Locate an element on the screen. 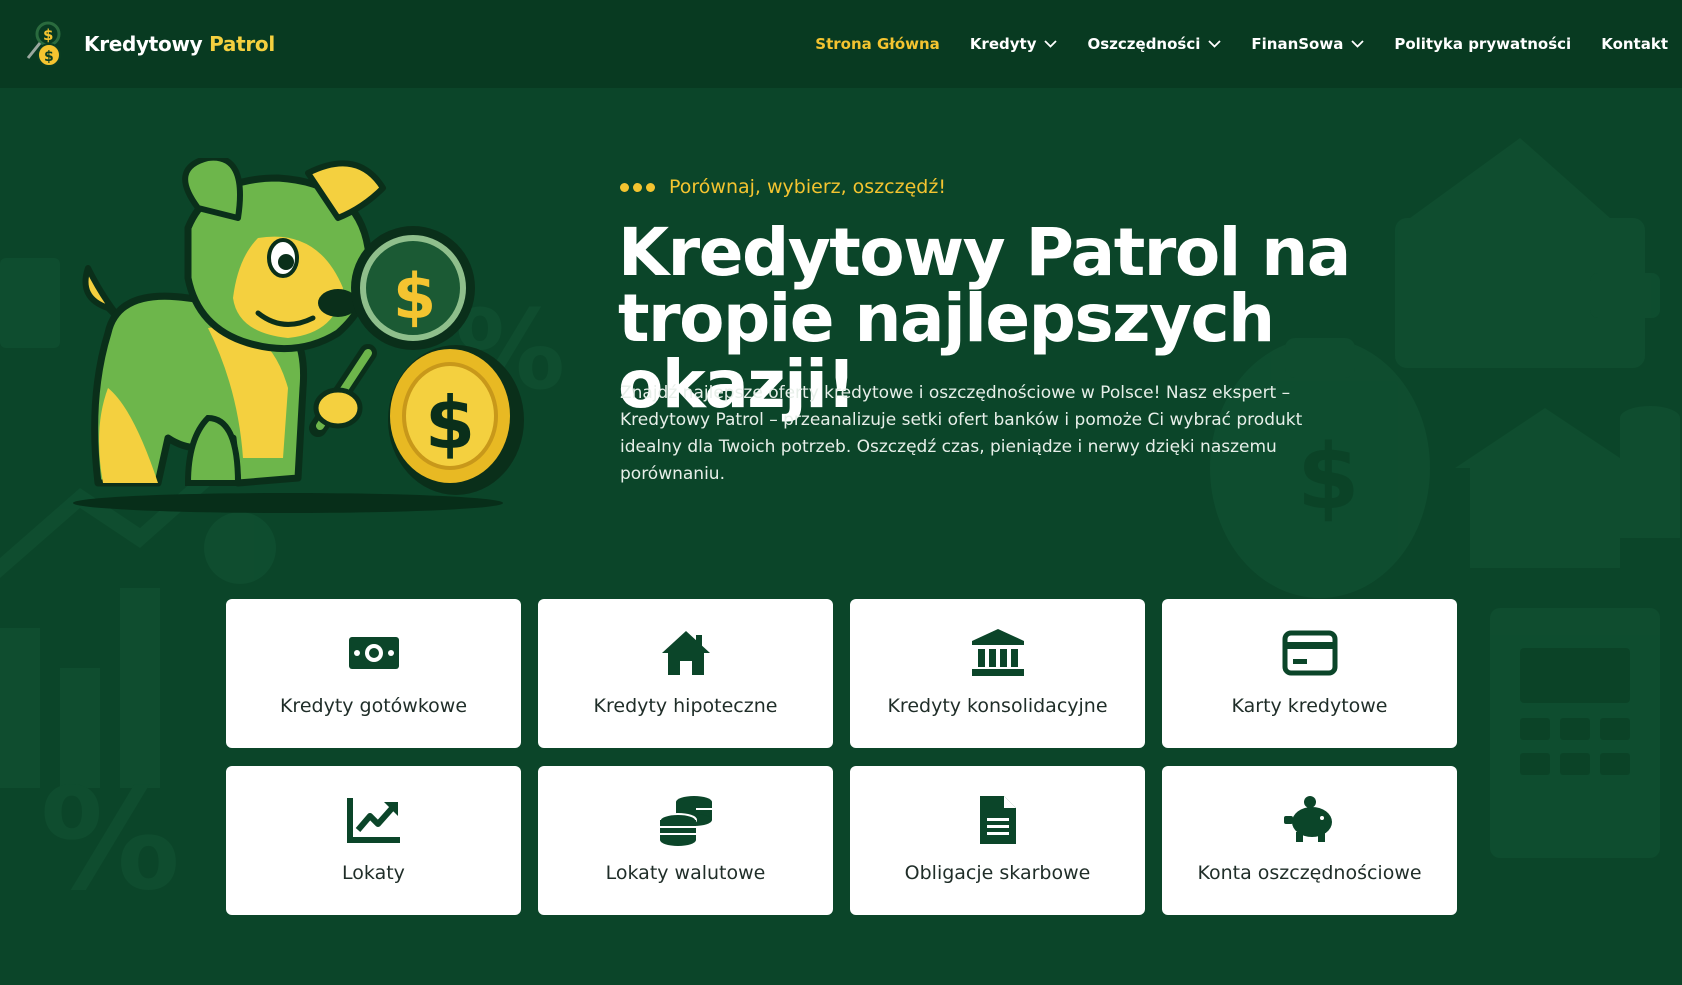 The width and height of the screenshot is (1682, 985). nav-item-label: Kontakt is located at coordinates (1634, 44).